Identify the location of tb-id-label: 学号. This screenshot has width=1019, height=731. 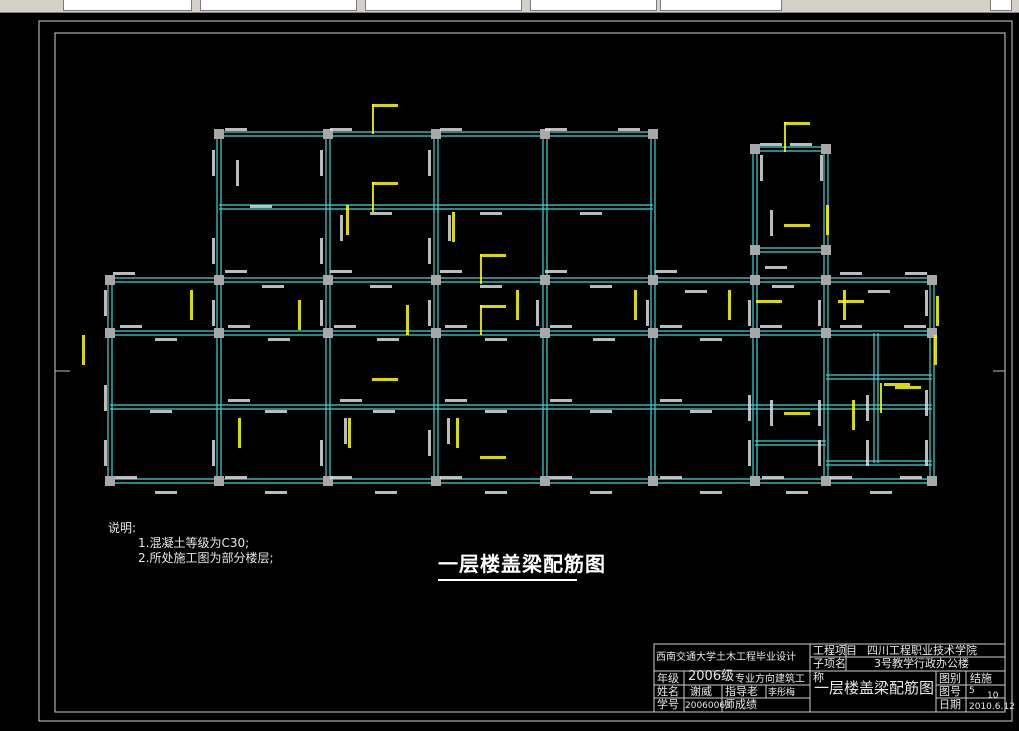
(668, 704).